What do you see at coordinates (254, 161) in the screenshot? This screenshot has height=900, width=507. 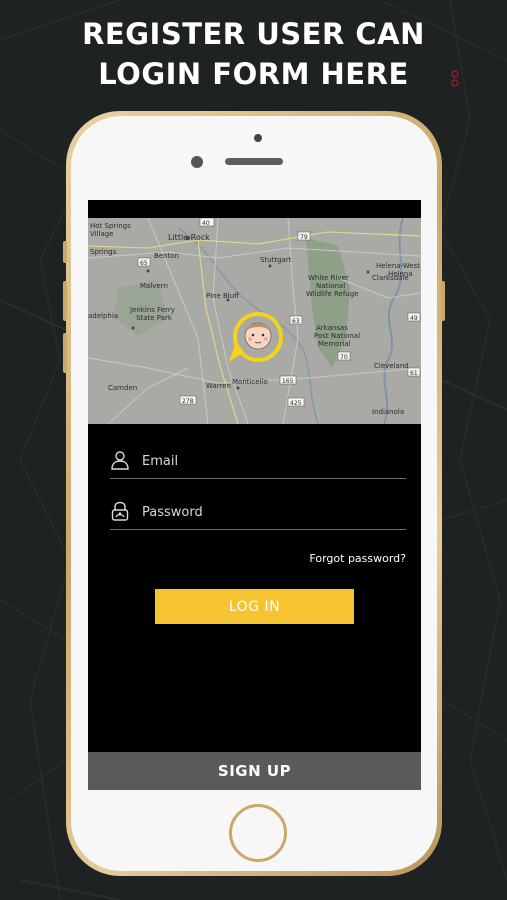 I see `earpiece-speaker` at bounding box center [254, 161].